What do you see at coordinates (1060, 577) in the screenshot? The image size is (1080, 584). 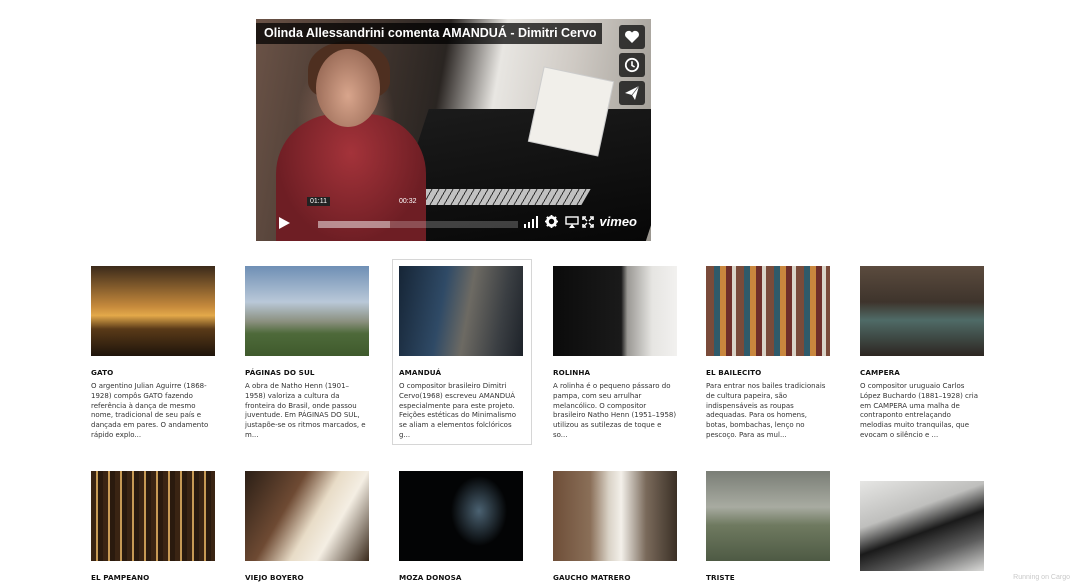 I see `cargo-link: Cargo` at bounding box center [1060, 577].